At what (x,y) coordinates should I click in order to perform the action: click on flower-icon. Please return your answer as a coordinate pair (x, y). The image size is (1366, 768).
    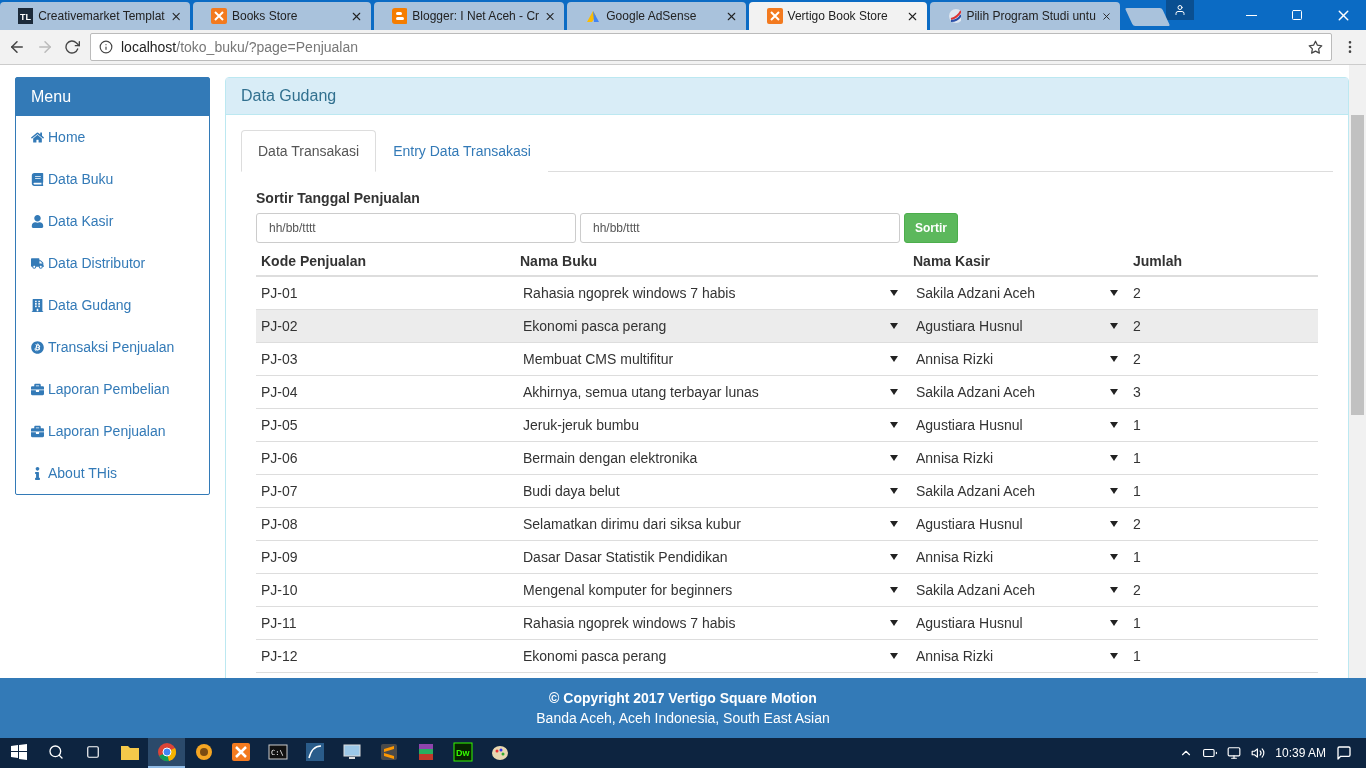
    Looking at the image, I should click on (203, 752).